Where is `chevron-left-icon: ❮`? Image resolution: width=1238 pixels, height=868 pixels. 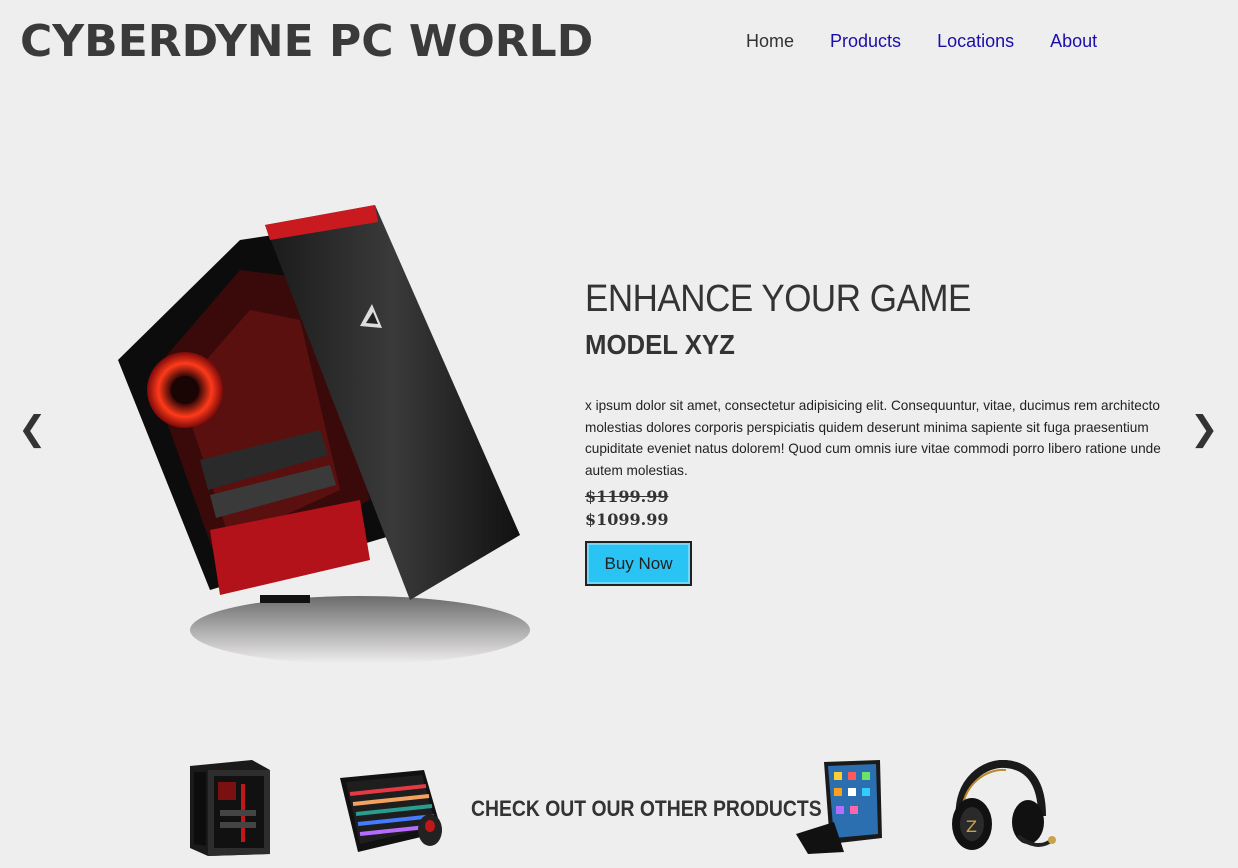
chevron-left-icon: ❮ is located at coordinates (32, 429).